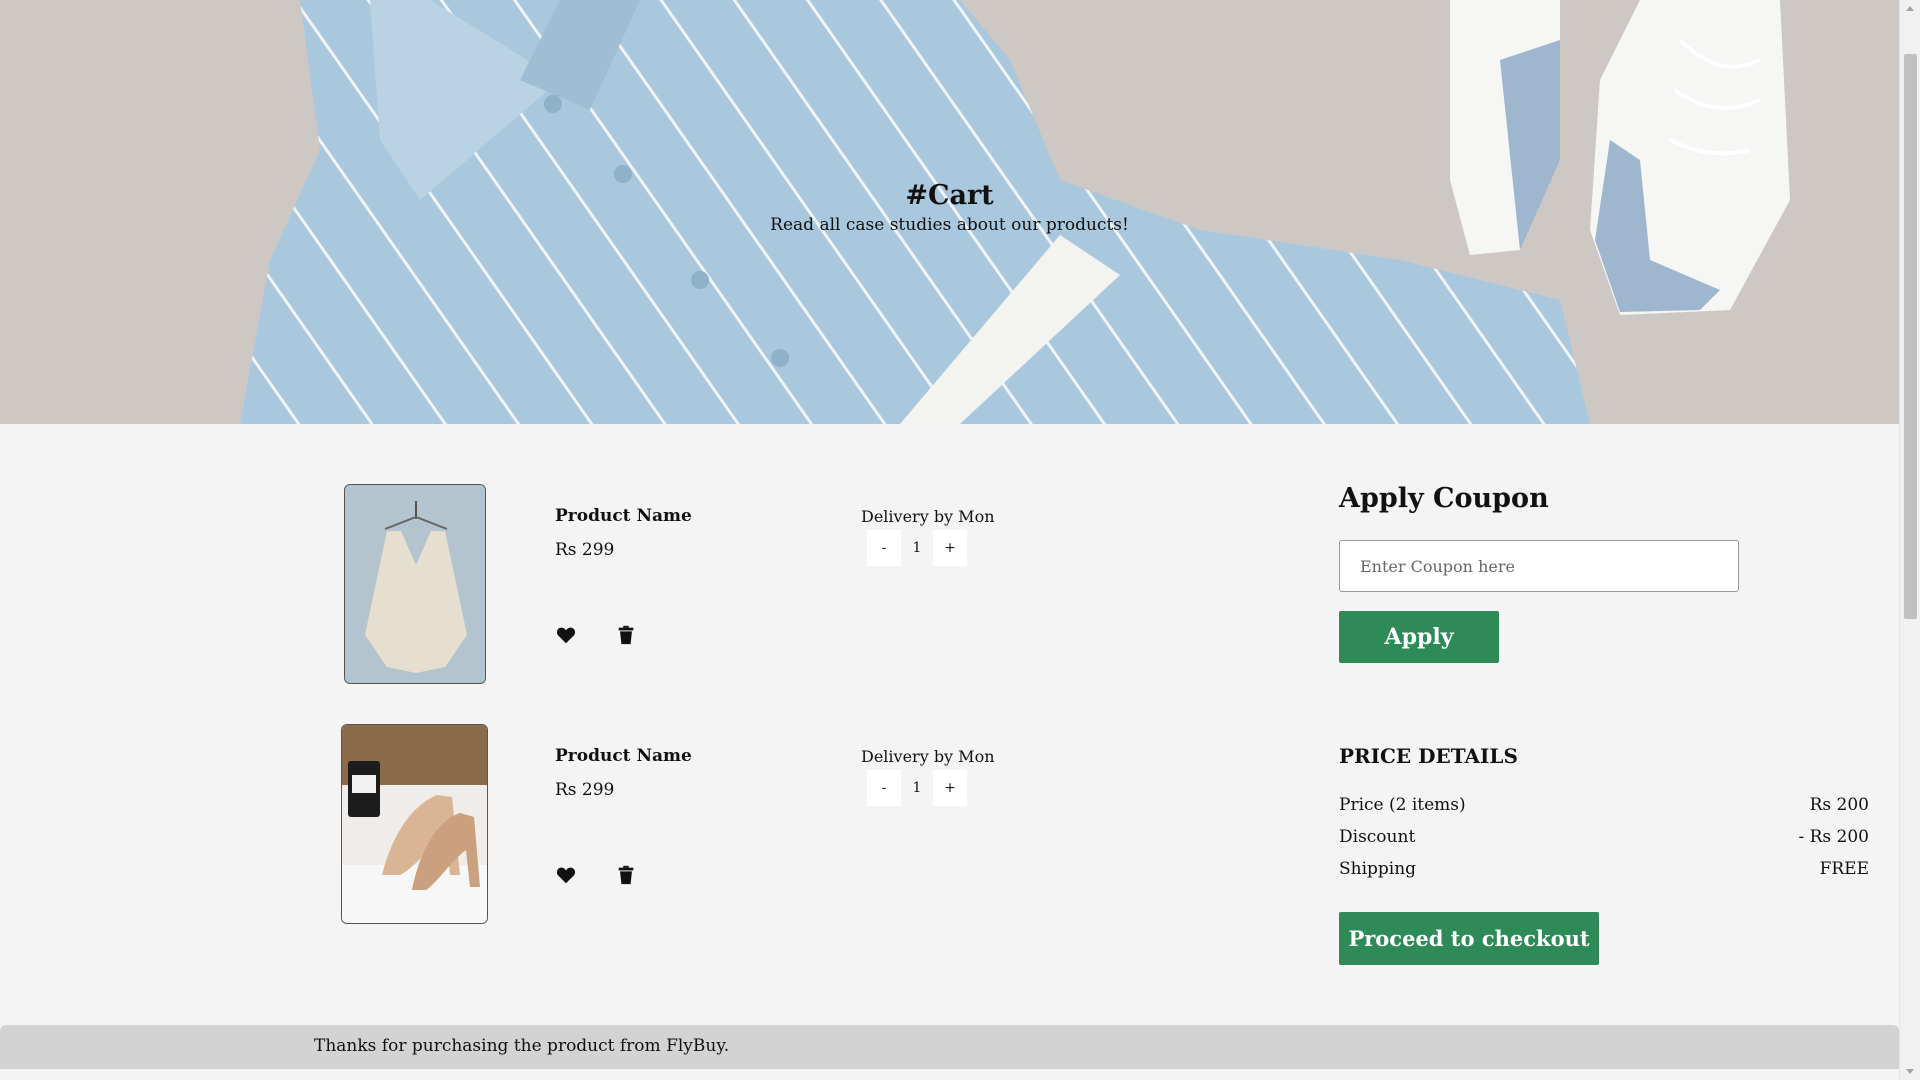 Image resolution: width=1920 pixels, height=1080 pixels. Describe the element at coordinates (1419, 637) in the screenshot. I see `apply-coupon-button: Apply` at that location.